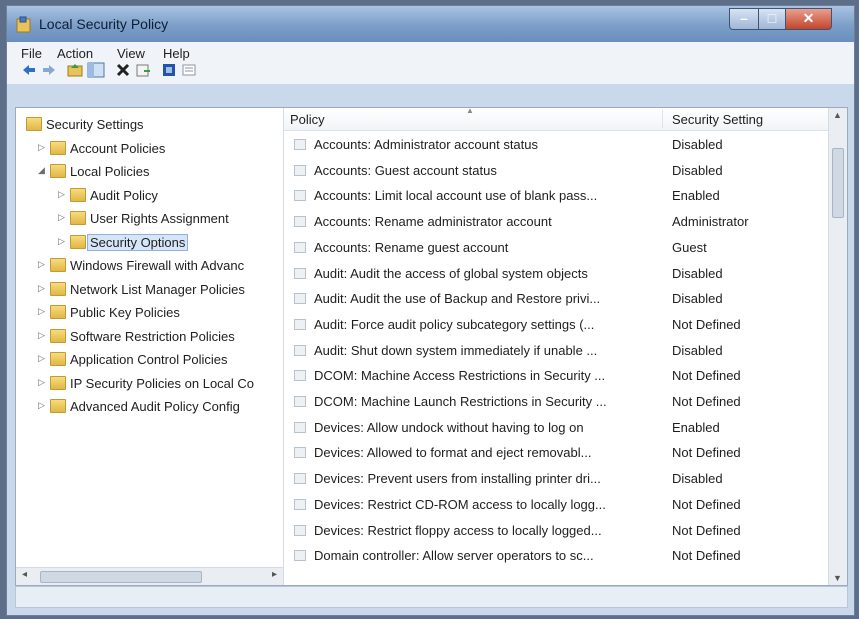 Image resolution: width=859 pixels, height=619 pixels. What do you see at coordinates (470, 111) in the screenshot?
I see `sort-indicator-icon: ▲` at bounding box center [470, 111].